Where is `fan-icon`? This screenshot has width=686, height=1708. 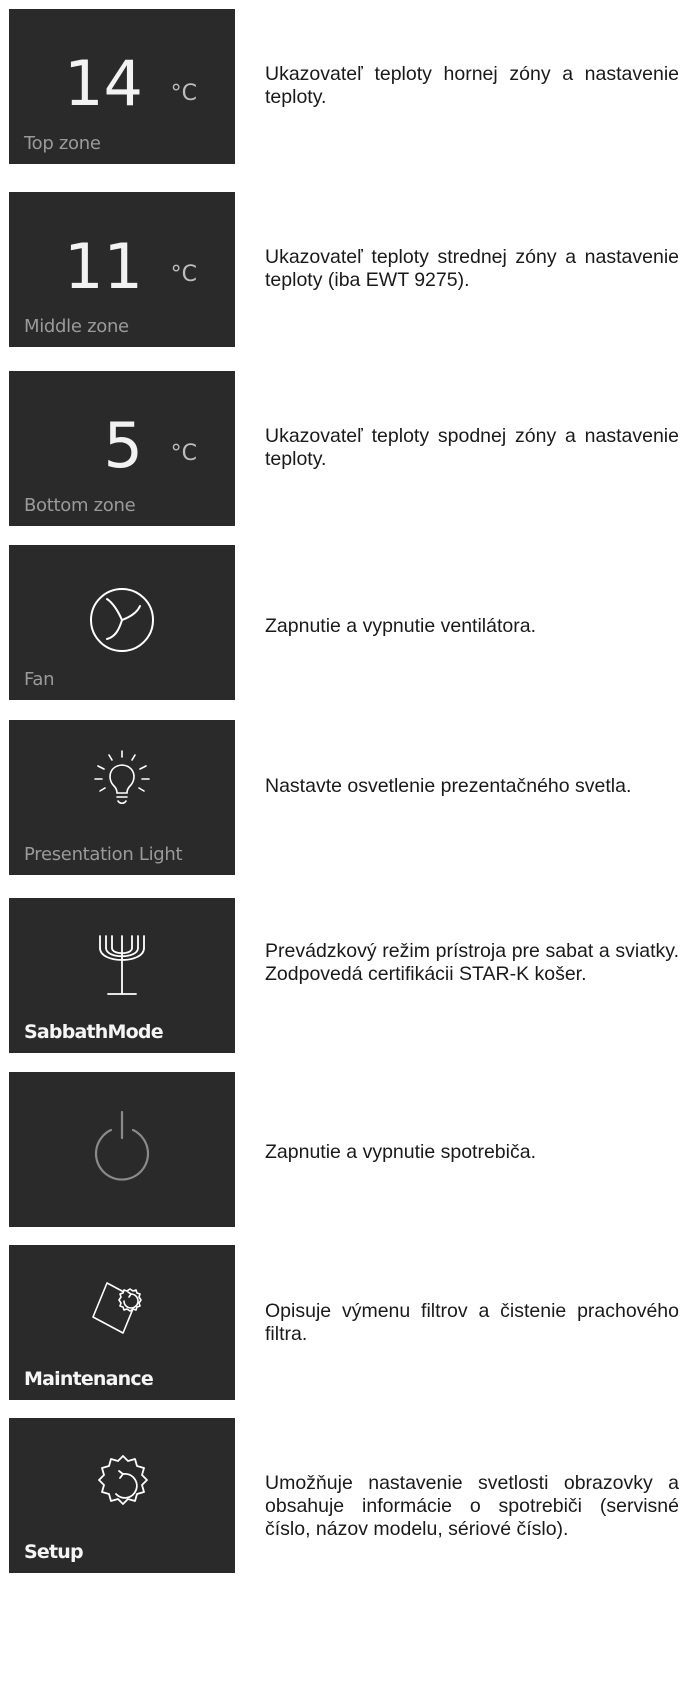 fan-icon is located at coordinates (122, 620).